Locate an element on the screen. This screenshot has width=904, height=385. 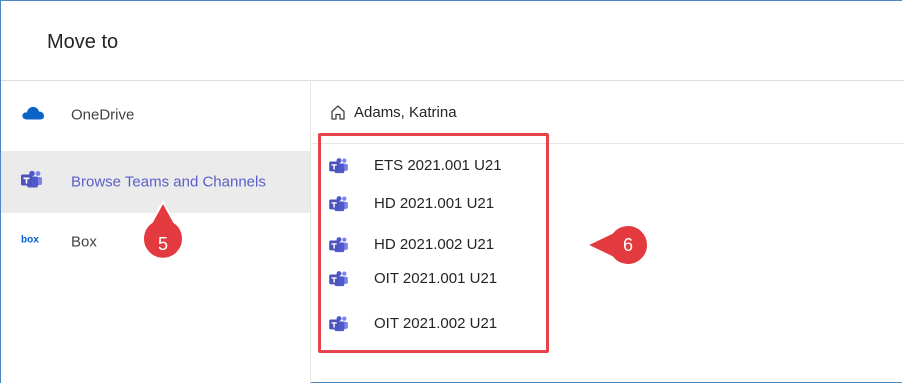
teams-list-highlight-box is located at coordinates (433, 243).